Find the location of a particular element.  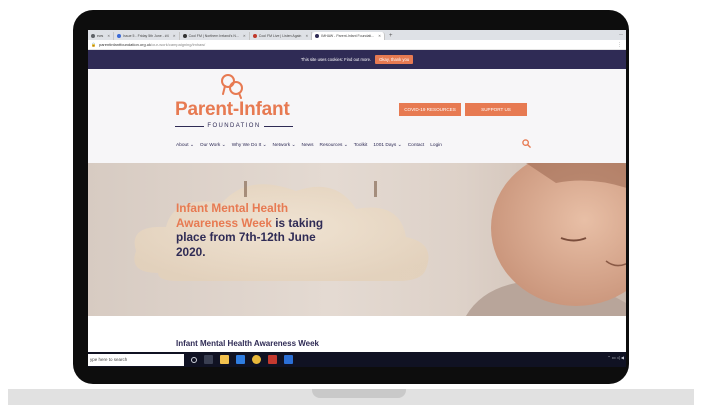

lock-icon: 🔒 is located at coordinates (93, 44).